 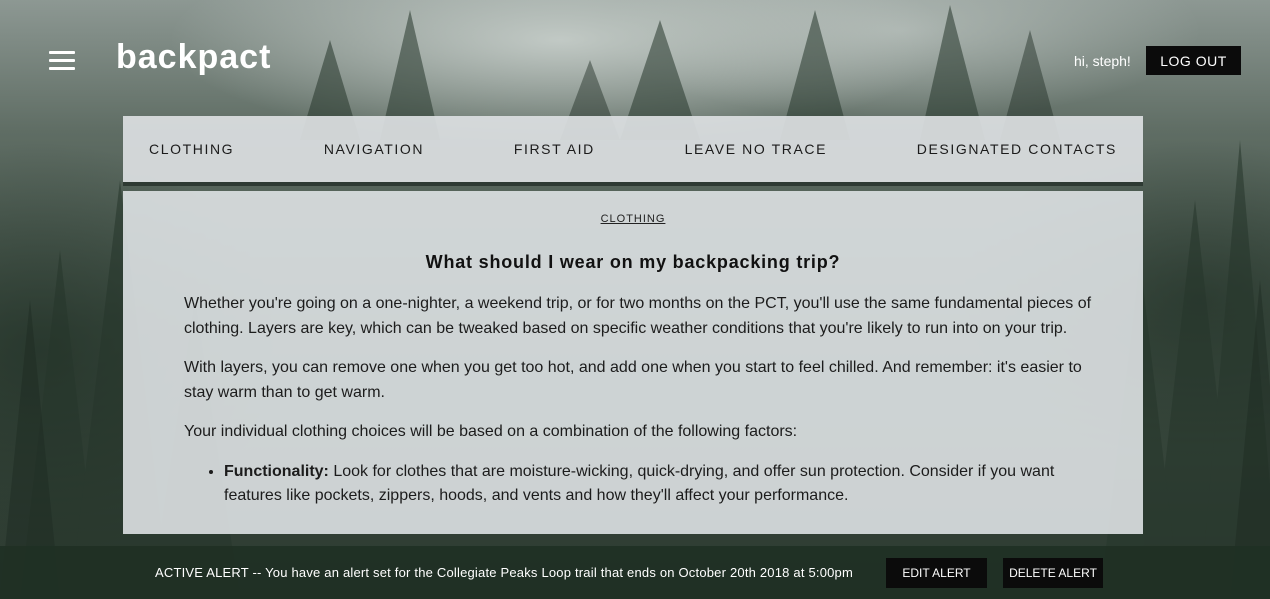 I want to click on breadcrumb: CLOTHING, so click(x=633, y=218).